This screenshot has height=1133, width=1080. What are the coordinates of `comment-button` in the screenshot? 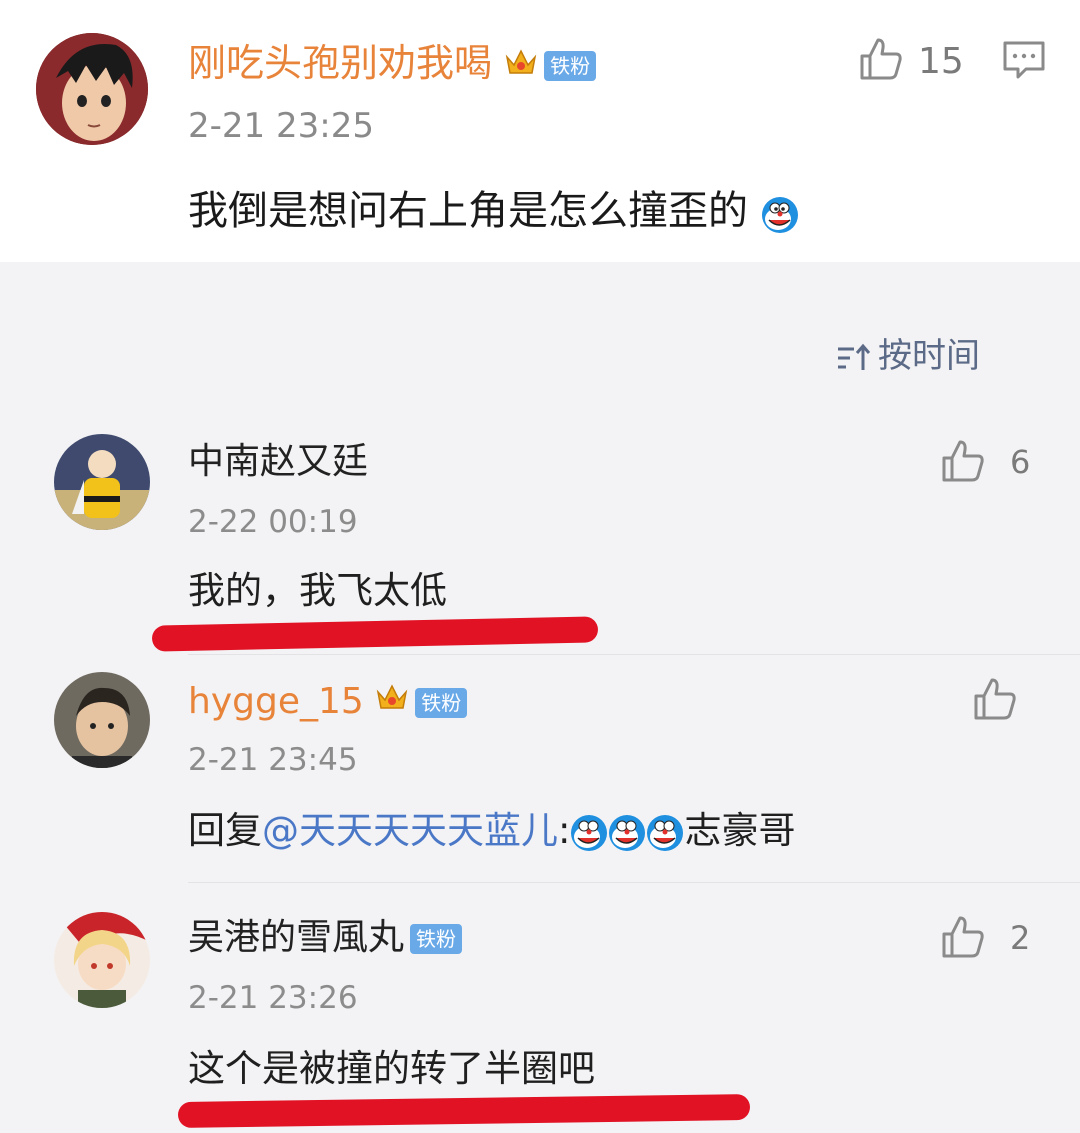 It's located at (1024, 62).